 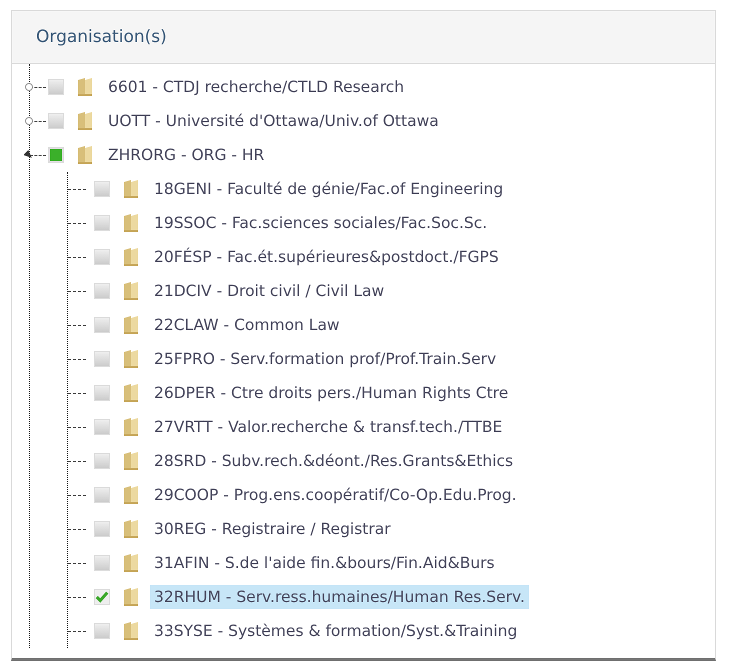 I want to click on tree-item: 31AFIN - S.de l'aide fin.&bours/Fin.Aid&Burs, so click(x=324, y=563).